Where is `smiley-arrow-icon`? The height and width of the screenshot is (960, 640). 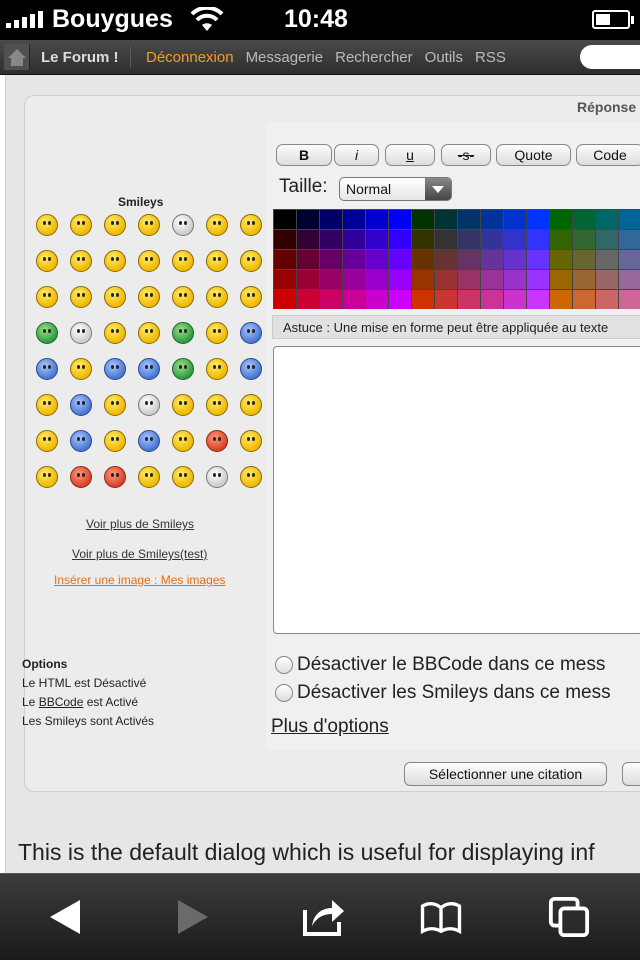
smiley-arrow-icon is located at coordinates (217, 297).